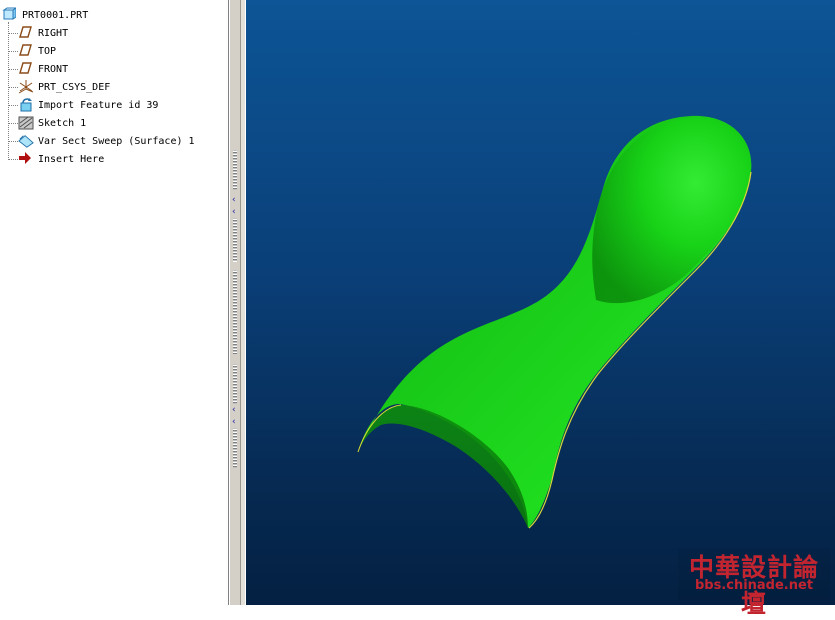  Describe the element at coordinates (74, 87) in the screenshot. I see `tree-item-label: PRT_CSYS_DEF` at that location.